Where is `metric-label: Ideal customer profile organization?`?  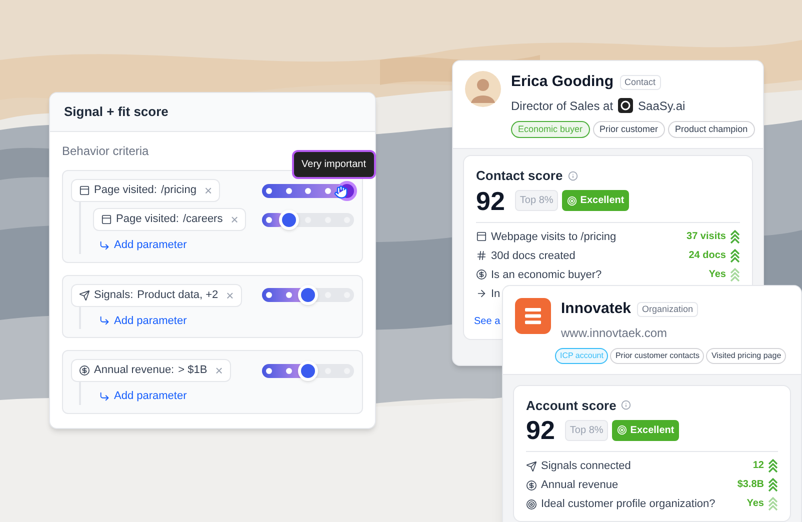
metric-label: Ideal customer profile organization? is located at coordinates (628, 504).